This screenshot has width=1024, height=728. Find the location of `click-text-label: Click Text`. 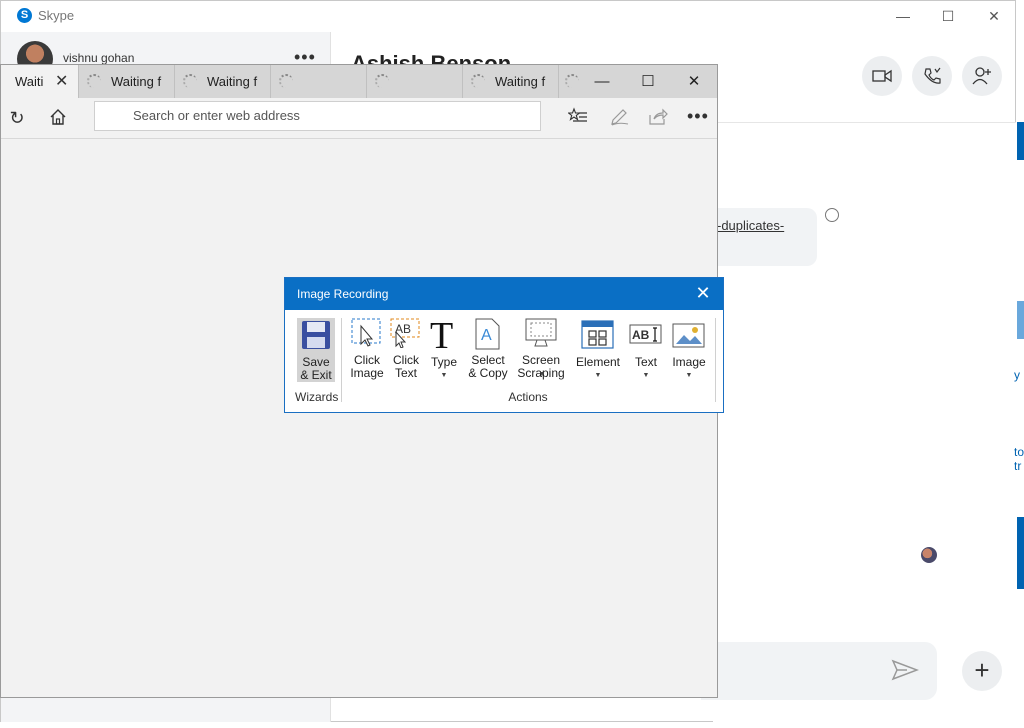

click-text-label: Click Text is located at coordinates (406, 366).